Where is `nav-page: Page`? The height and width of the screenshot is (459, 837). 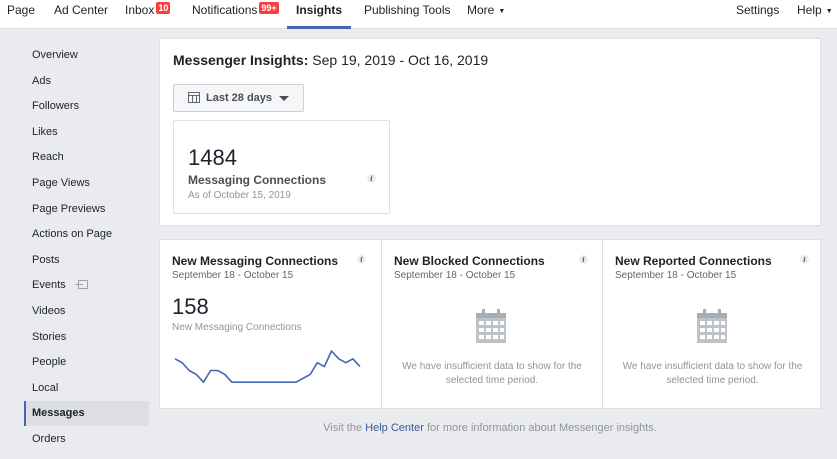
nav-page: Page is located at coordinates (21, 14).